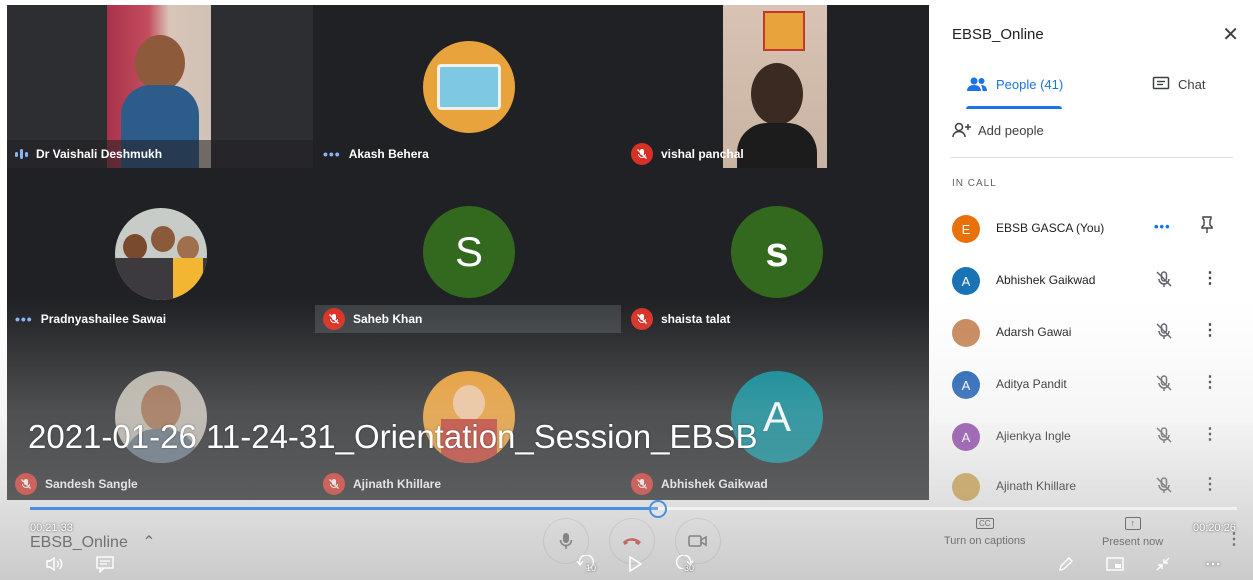  What do you see at coordinates (776, 251) in the screenshot?
I see `video-tile: s shaista talat` at bounding box center [776, 251].